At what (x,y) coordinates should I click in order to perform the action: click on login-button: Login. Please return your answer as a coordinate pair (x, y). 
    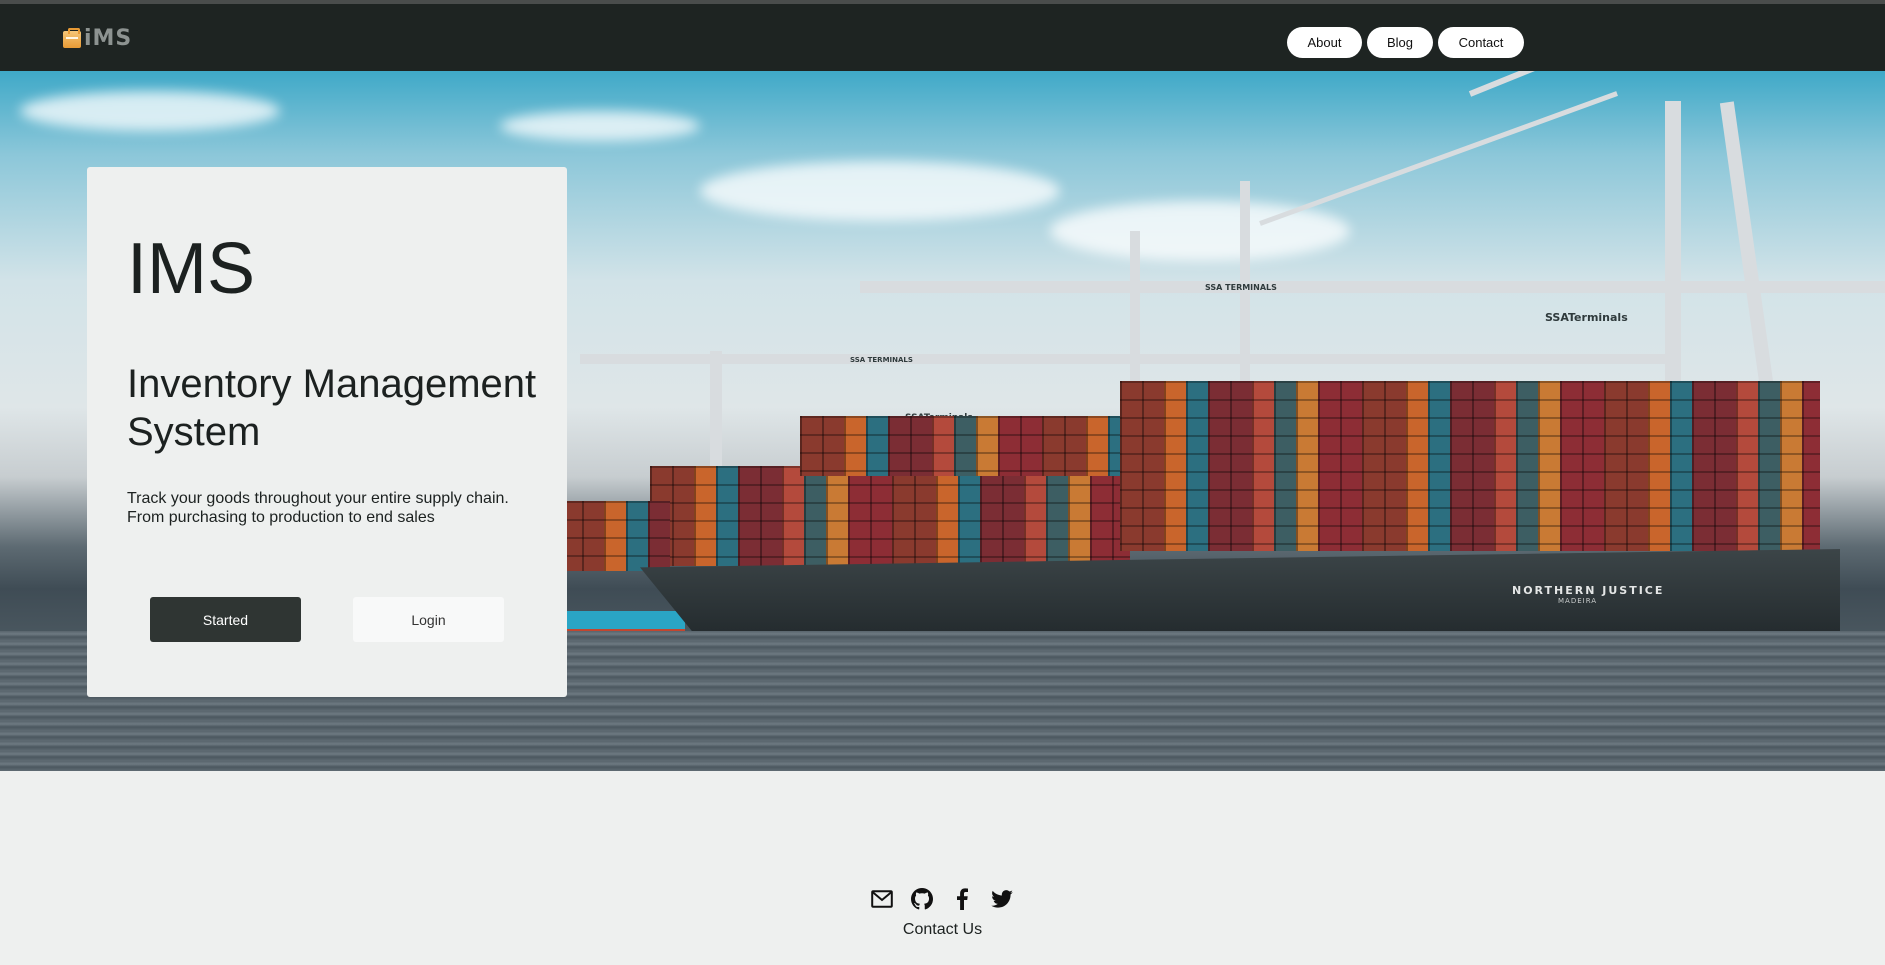
    Looking at the image, I should click on (428, 619).